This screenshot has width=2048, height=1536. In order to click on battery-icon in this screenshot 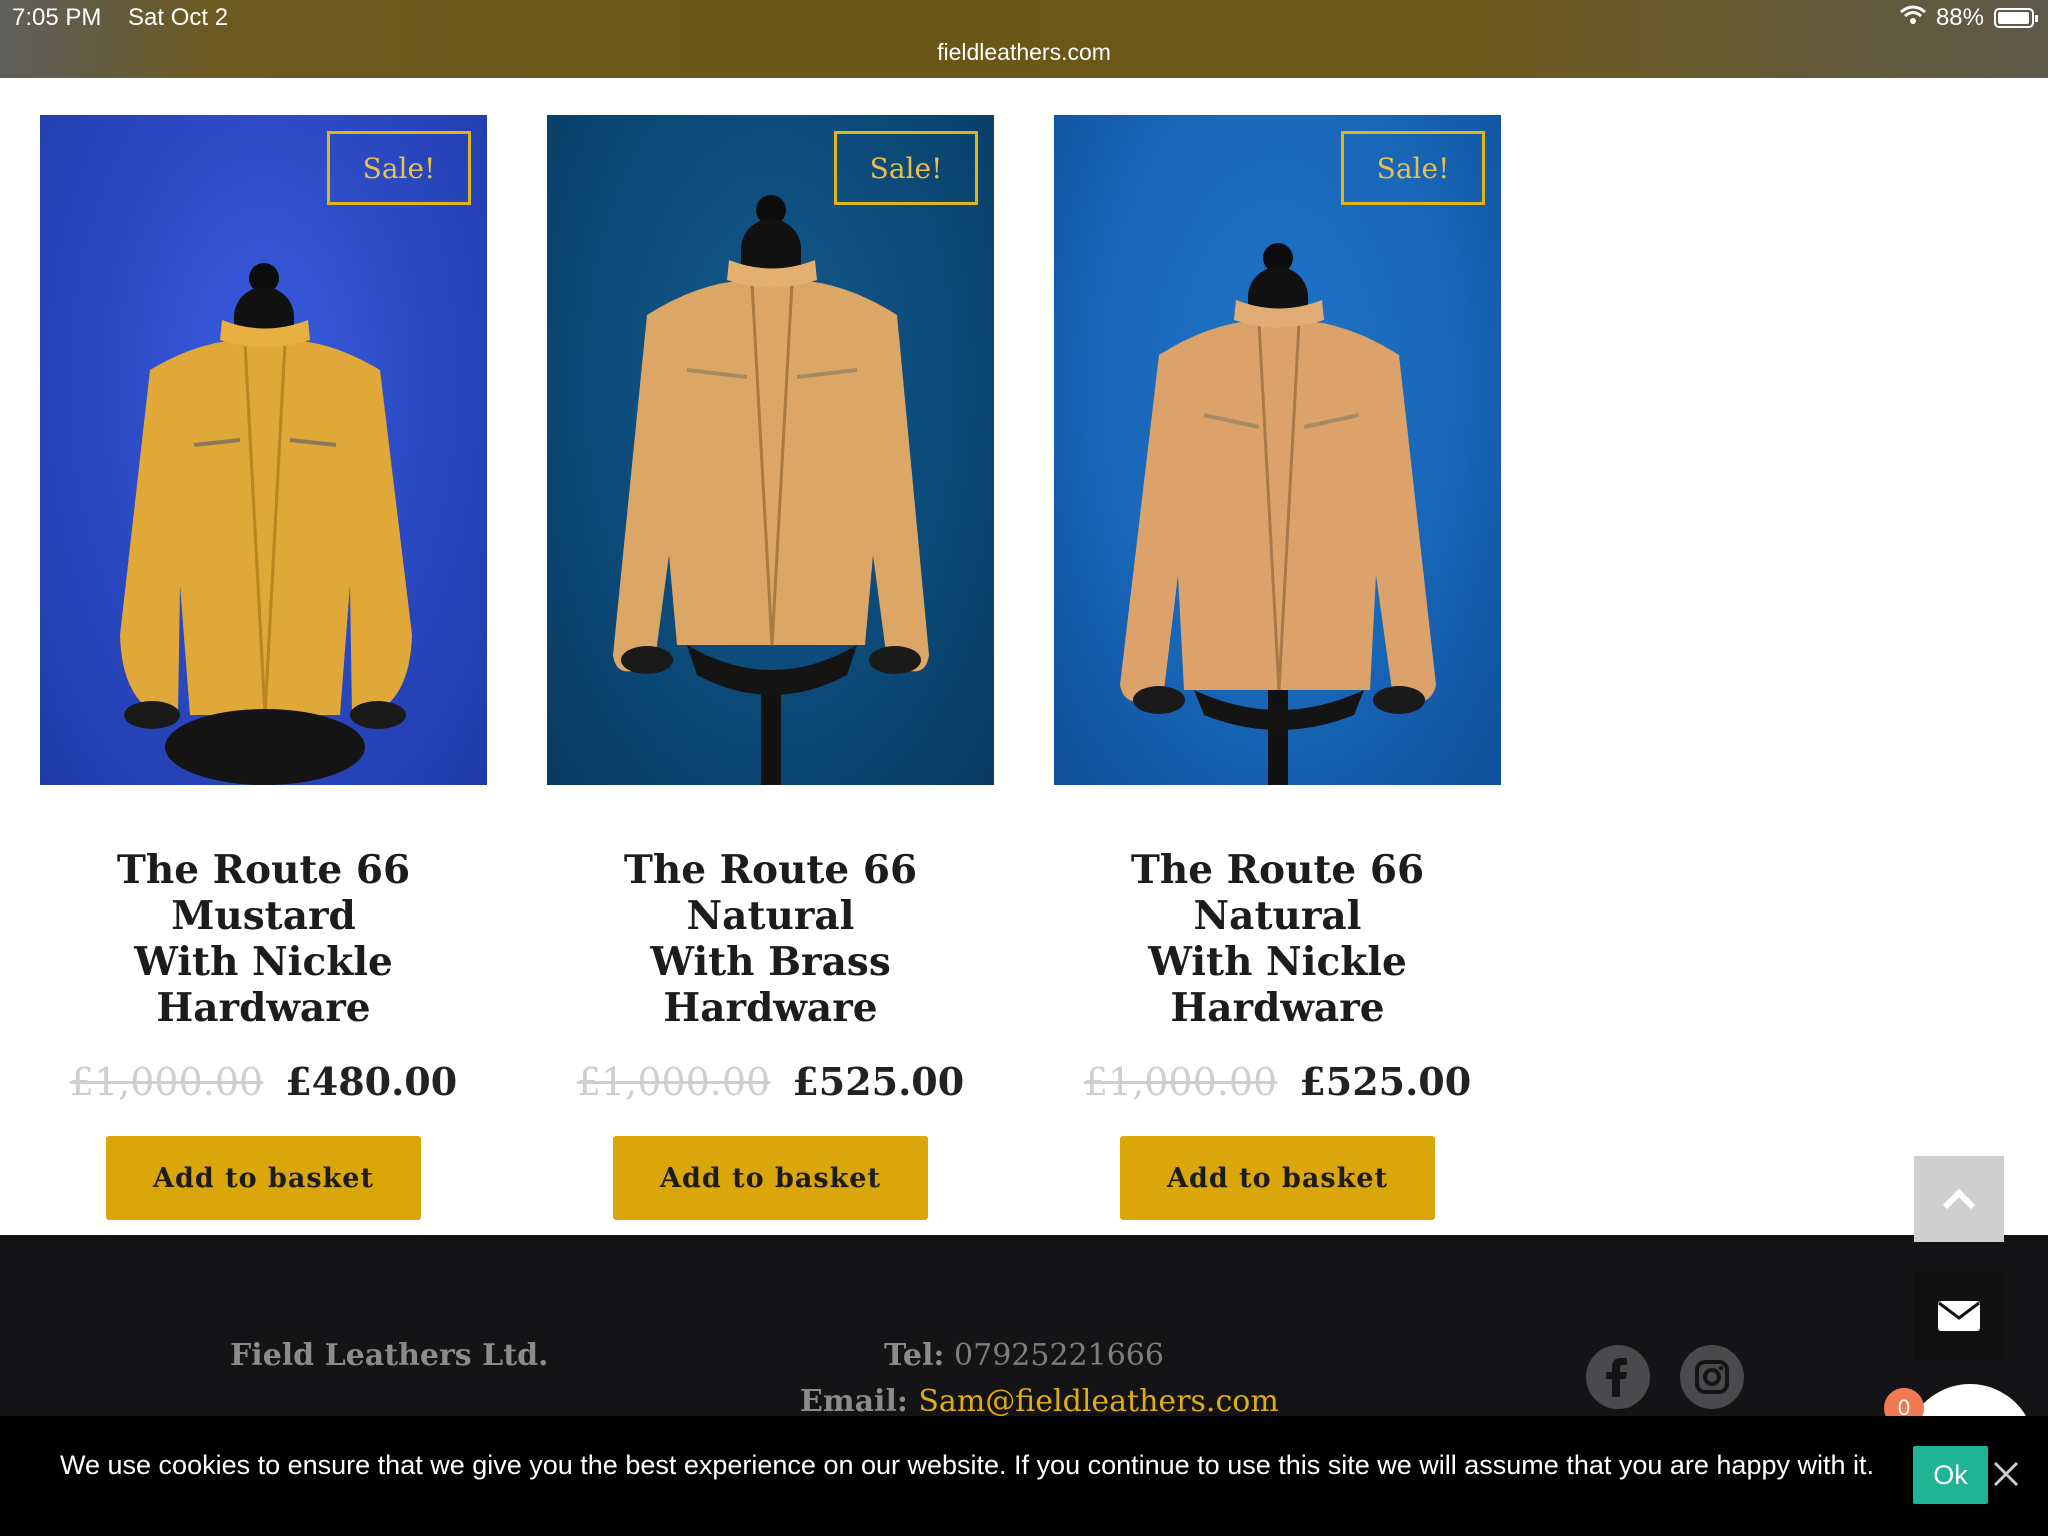, I will do `click(2016, 18)`.